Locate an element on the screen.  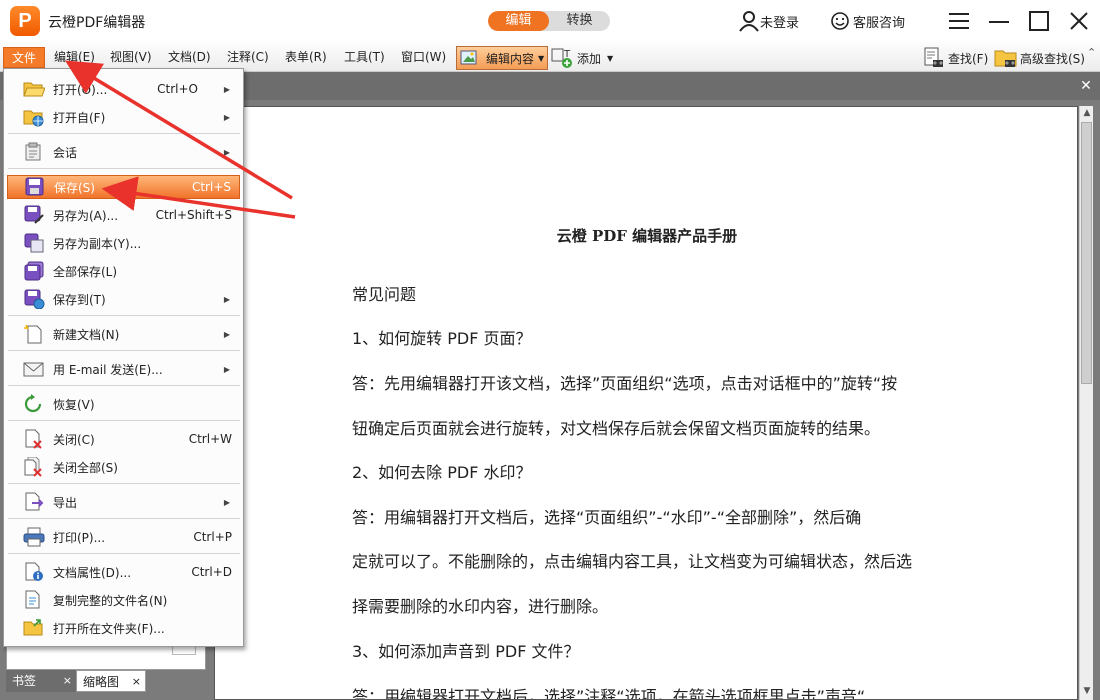
mode-tab-edit: 编辑 is located at coordinates (518, 21).